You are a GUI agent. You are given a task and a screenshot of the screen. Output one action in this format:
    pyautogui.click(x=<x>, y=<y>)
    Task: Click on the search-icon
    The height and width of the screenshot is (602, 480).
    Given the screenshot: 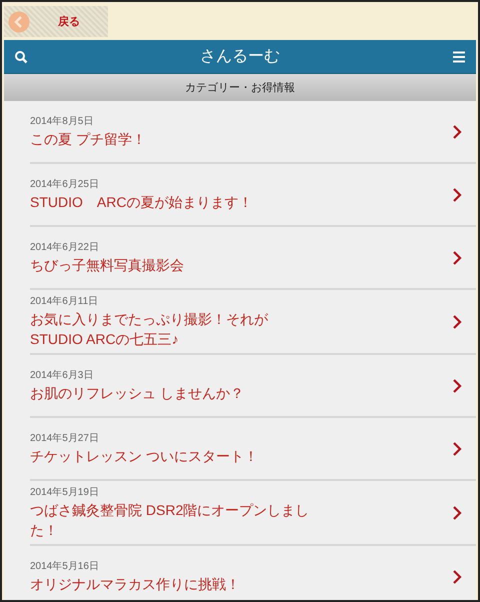 What is the action you would take?
    pyautogui.click(x=21, y=57)
    